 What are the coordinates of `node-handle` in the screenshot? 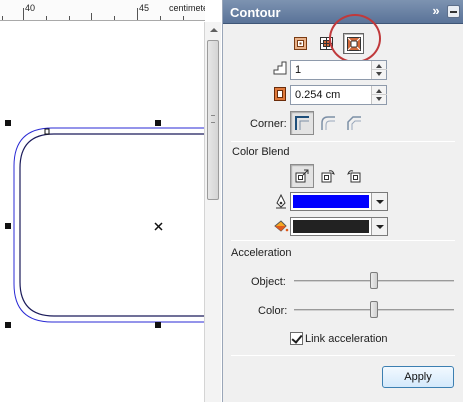 It's located at (47, 131).